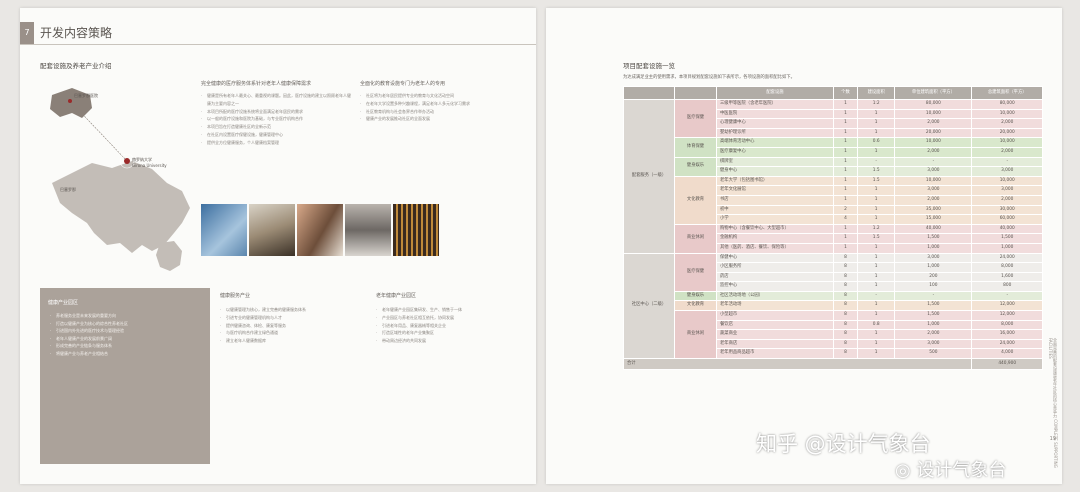 Image resolution: width=1080 pixels, height=492 pixels. I want to click on total-area-cell: 30,000, so click(1007, 210).